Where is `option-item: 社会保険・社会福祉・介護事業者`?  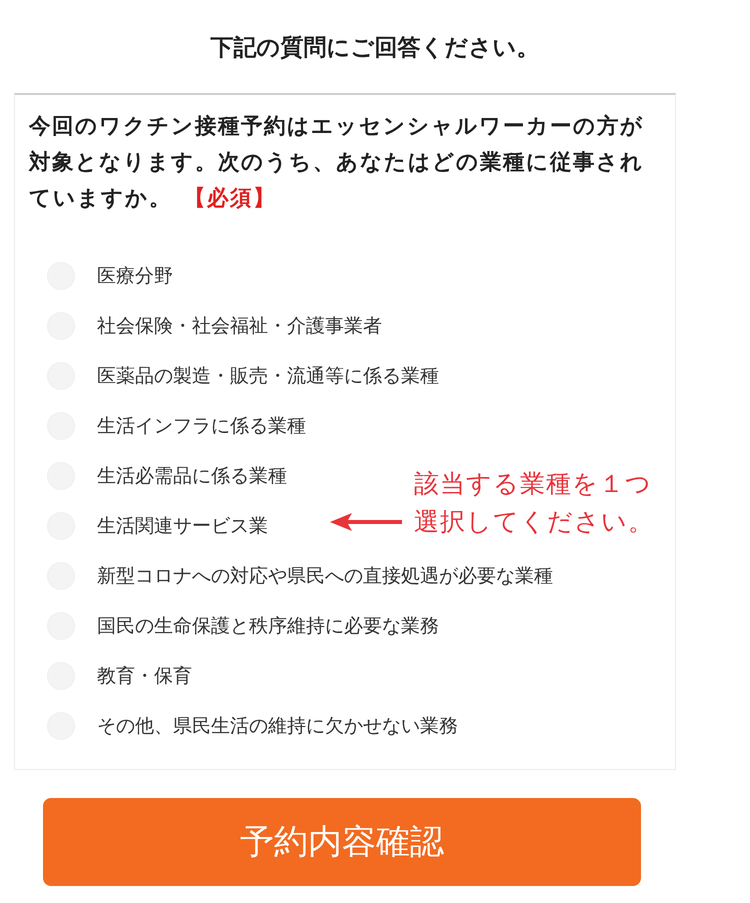 option-item: 社会保険・社会福祉・介護事業者 is located at coordinates (214, 326).